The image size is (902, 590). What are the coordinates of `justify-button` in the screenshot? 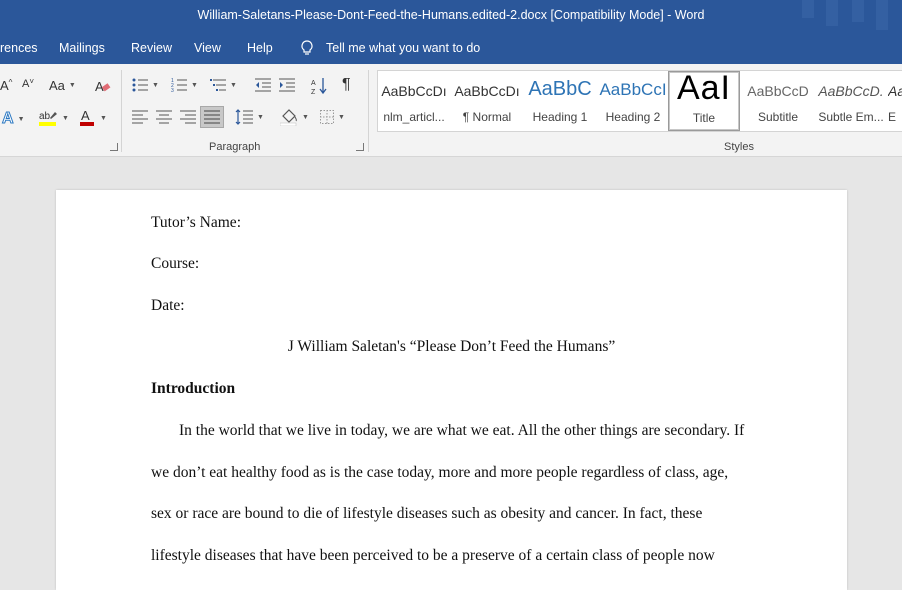 It's located at (212, 117).